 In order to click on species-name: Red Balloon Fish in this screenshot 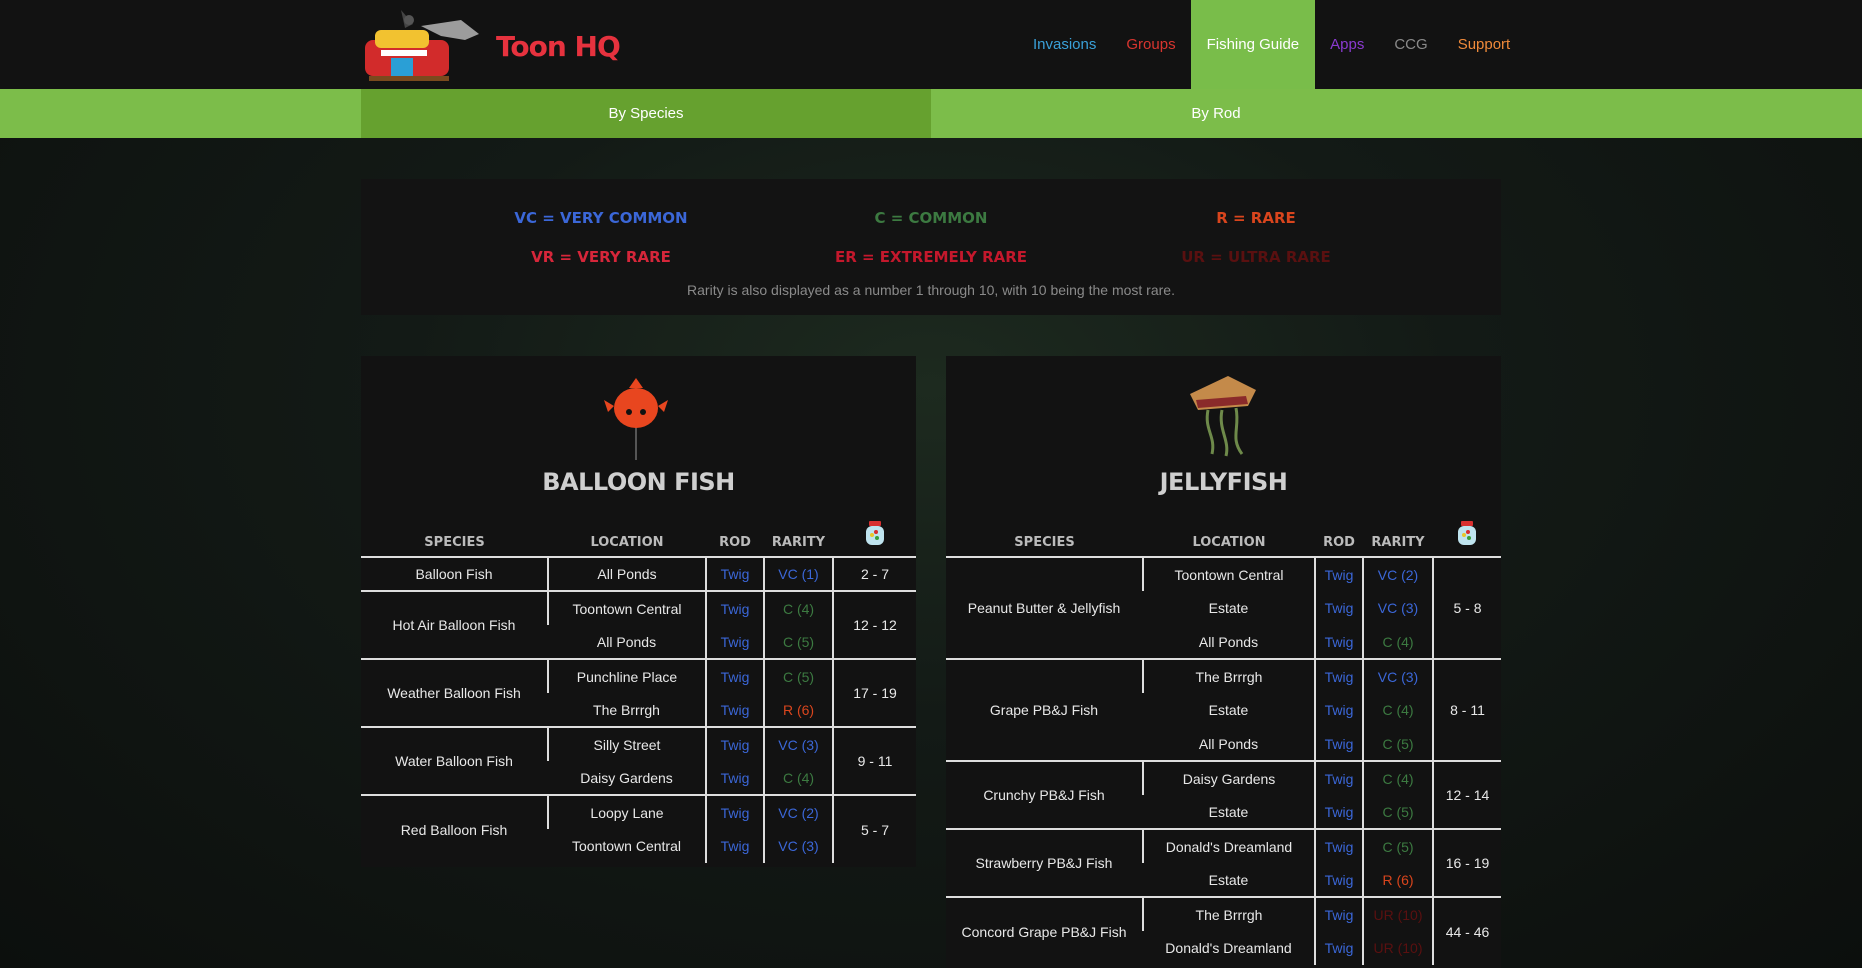, I will do `click(454, 829)`.